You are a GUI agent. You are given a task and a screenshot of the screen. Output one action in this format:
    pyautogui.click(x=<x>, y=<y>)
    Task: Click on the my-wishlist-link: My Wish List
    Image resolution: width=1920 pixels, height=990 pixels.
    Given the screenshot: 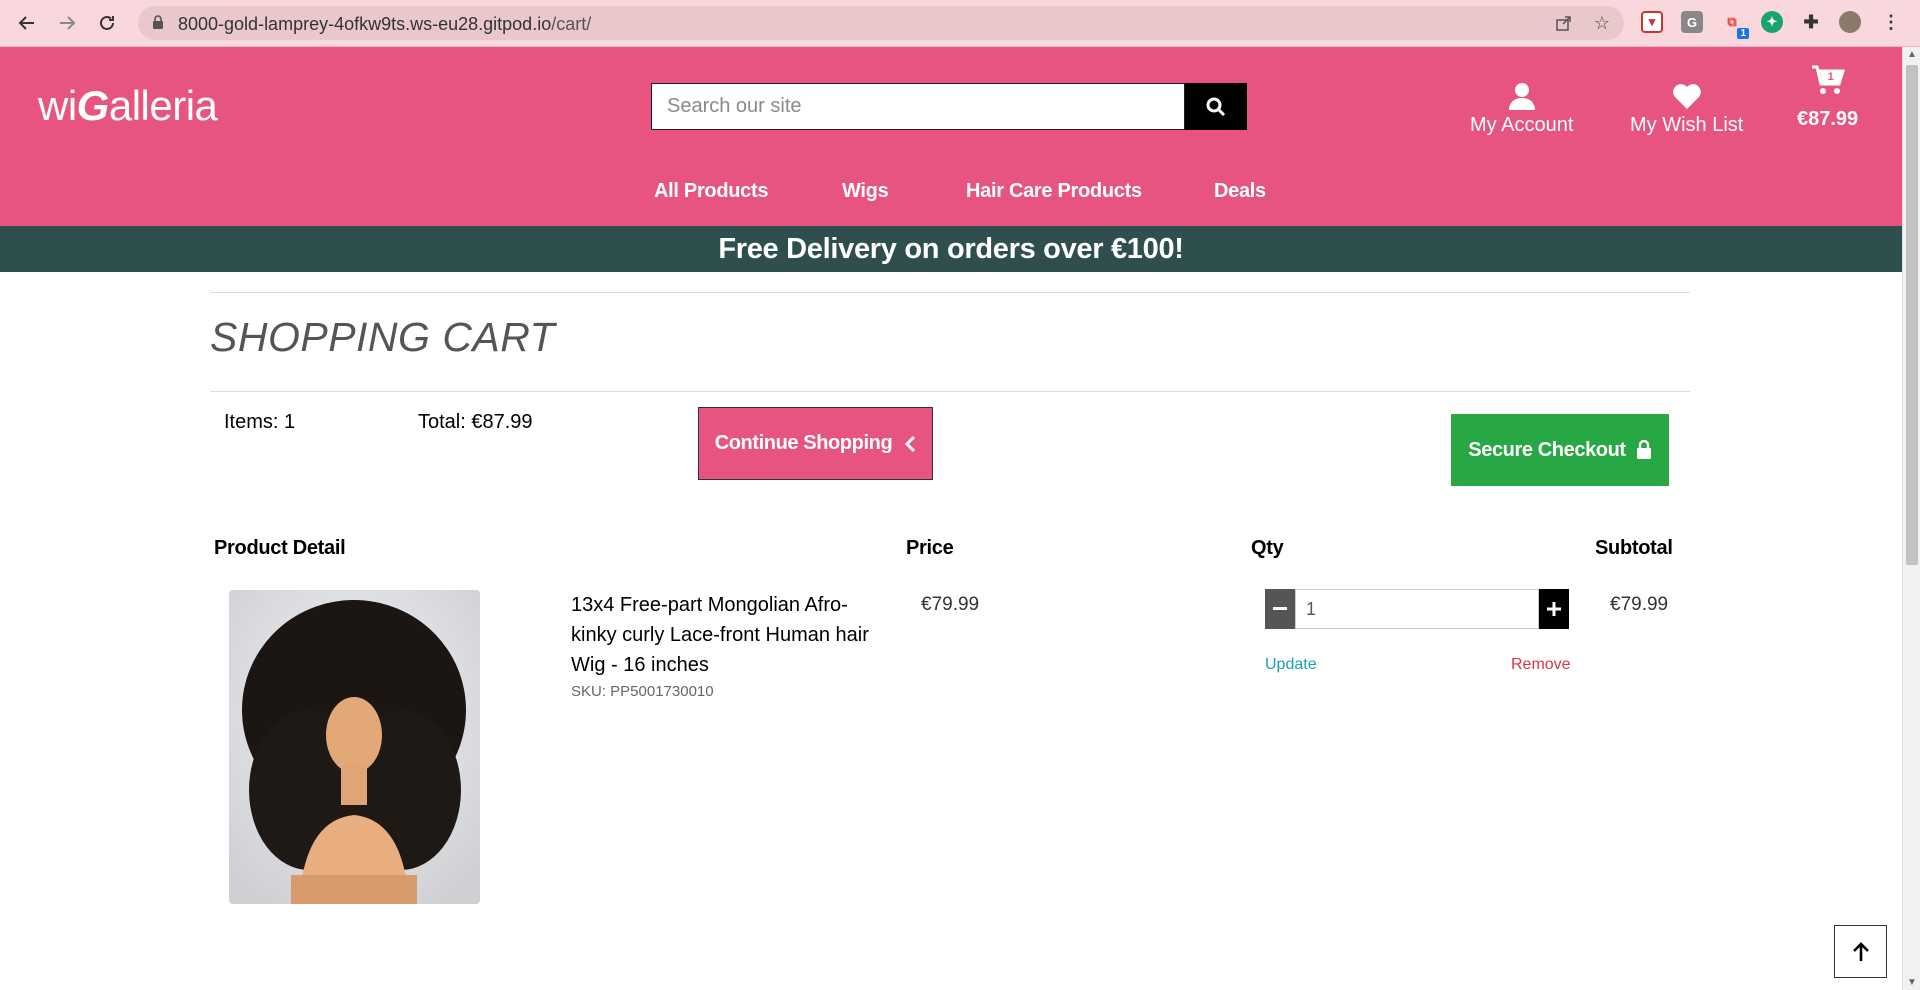 What is the action you would take?
    pyautogui.click(x=1686, y=109)
    